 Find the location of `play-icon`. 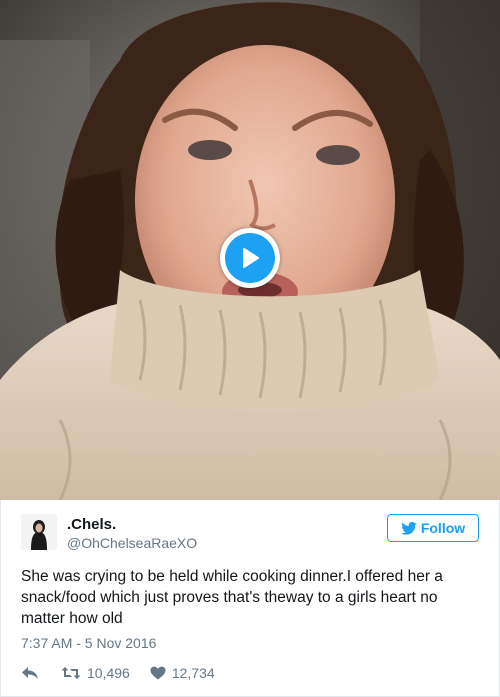

play-icon is located at coordinates (250, 258).